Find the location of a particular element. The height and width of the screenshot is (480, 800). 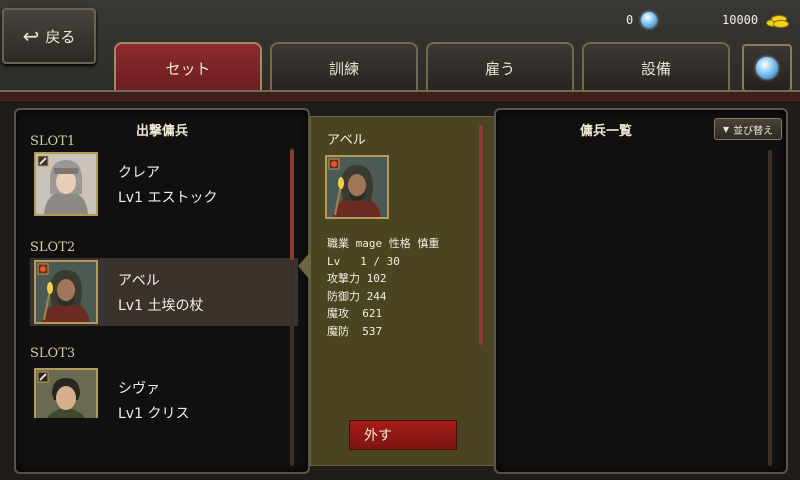

stat-magic-attack: 魔攻 621 is located at coordinates (355, 313).